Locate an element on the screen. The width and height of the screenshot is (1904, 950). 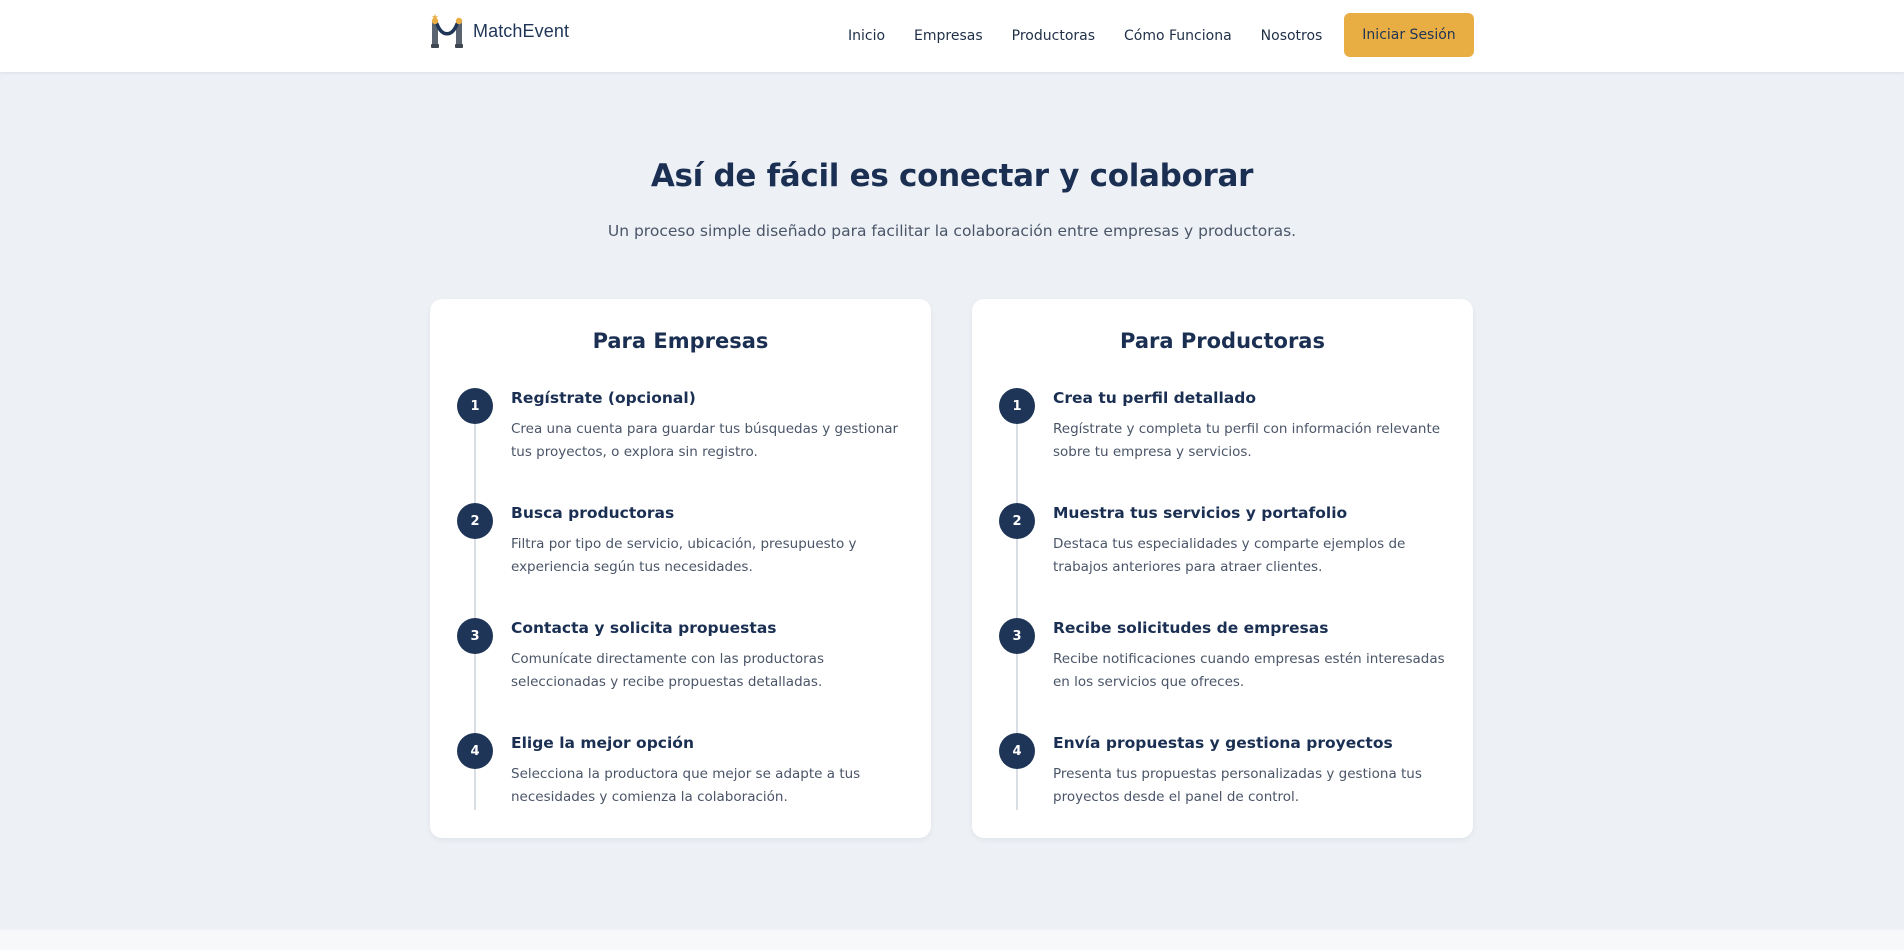
nav-link-como-funciona: Cómo Funciona is located at coordinates (1178, 36).